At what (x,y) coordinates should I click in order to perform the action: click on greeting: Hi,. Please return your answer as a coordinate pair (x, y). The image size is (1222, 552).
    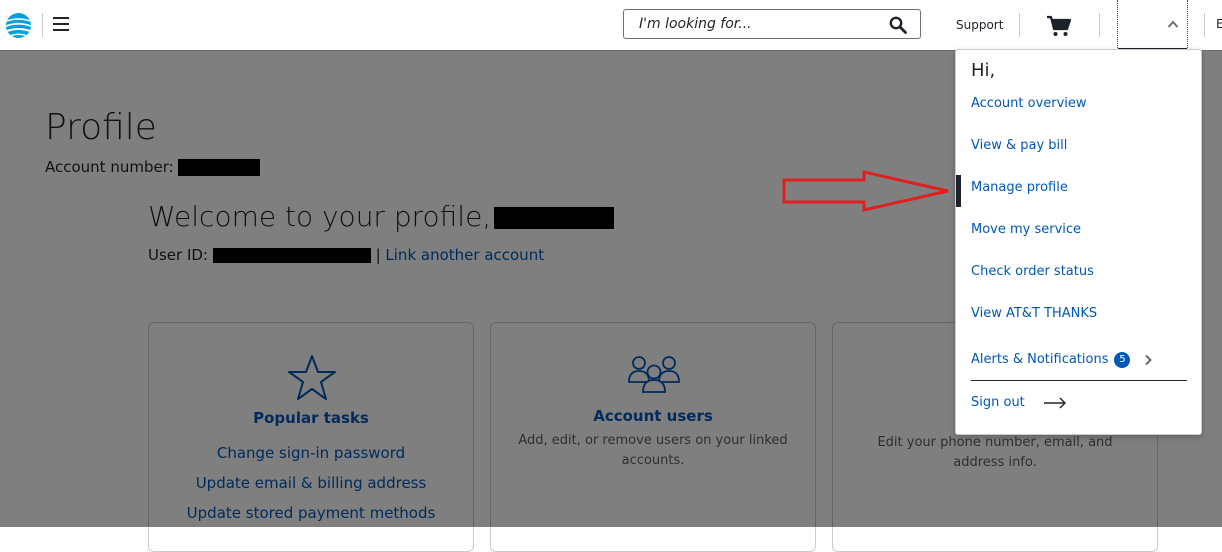
    Looking at the image, I should click on (983, 70).